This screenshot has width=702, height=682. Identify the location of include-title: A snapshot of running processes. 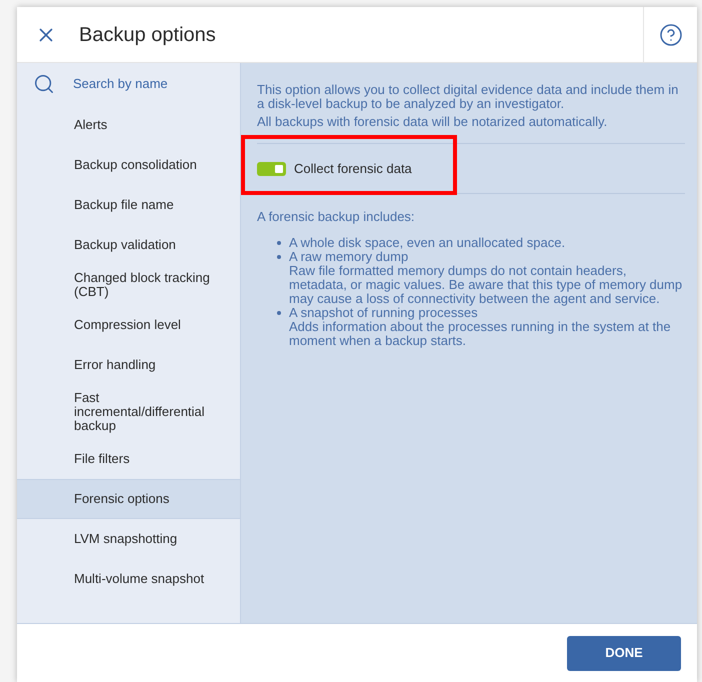
(384, 313).